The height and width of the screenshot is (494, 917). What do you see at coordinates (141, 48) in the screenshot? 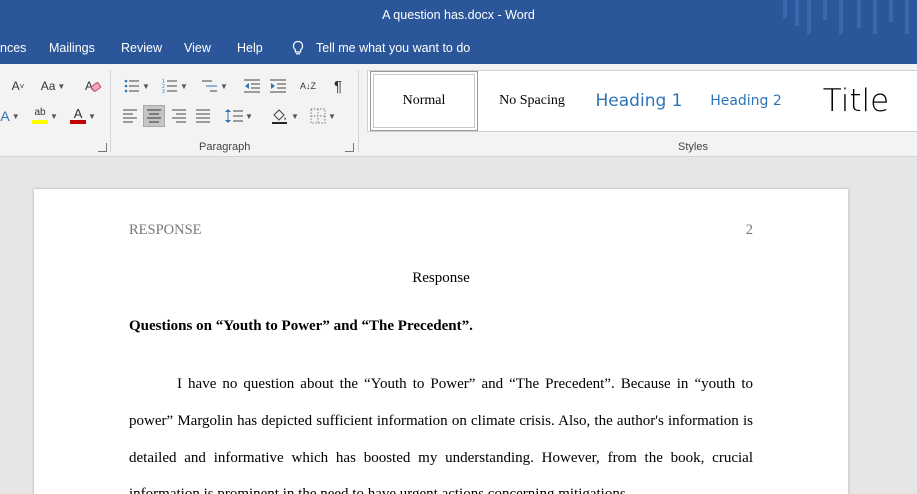
I see `tab-review: Review` at bounding box center [141, 48].